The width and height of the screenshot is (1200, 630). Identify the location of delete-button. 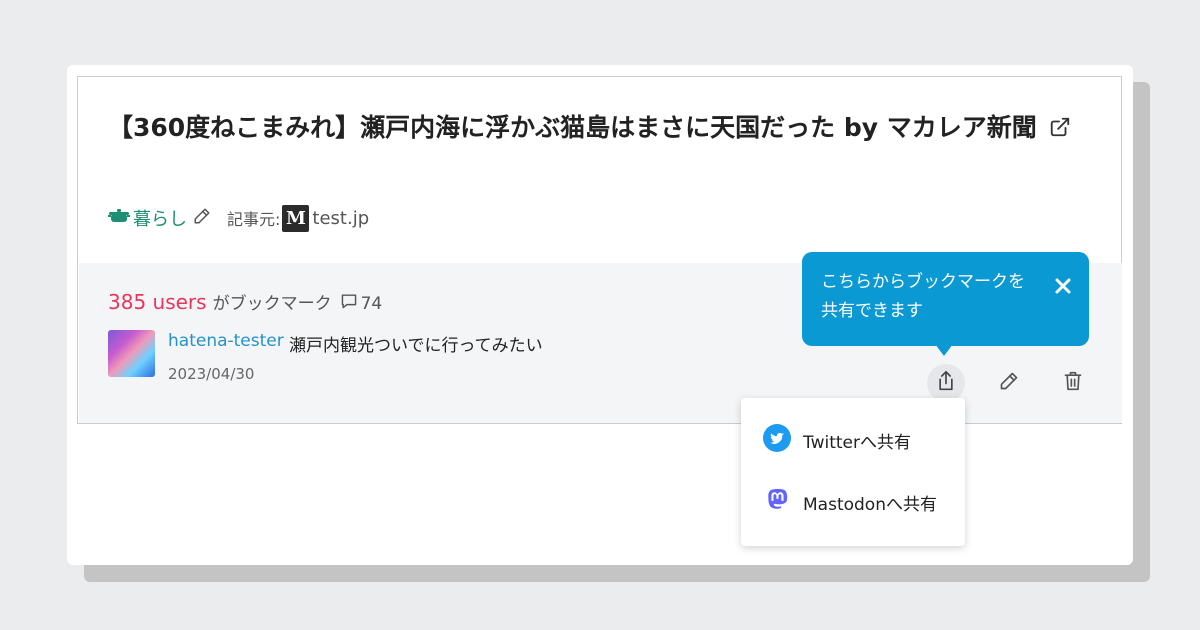
(1073, 383).